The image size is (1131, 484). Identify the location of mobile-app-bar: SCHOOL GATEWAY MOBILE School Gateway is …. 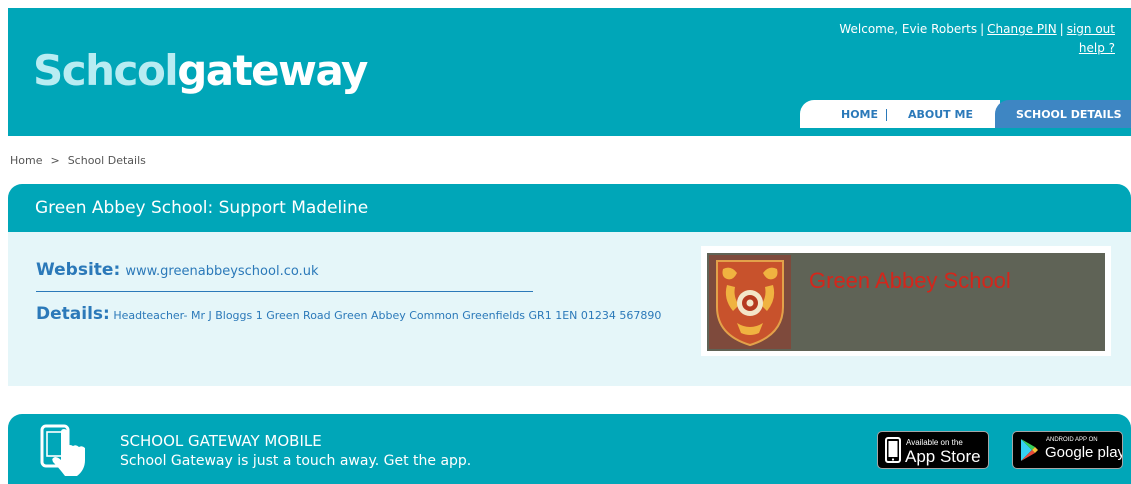
(569, 449).